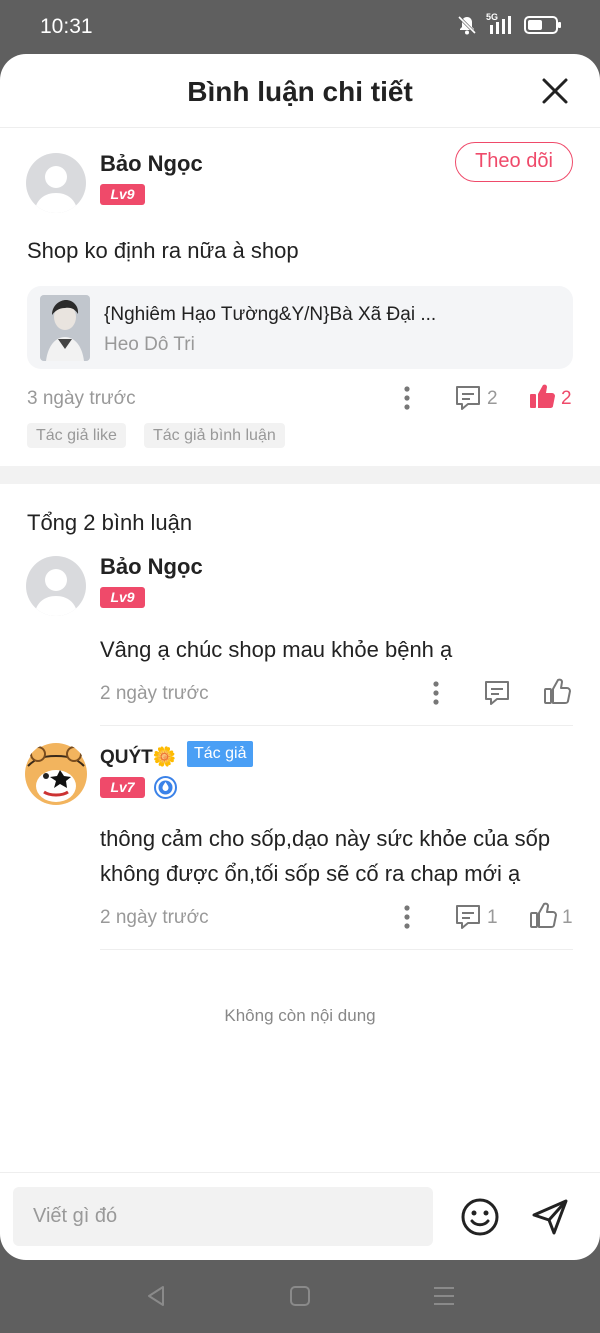 This screenshot has width=600, height=1333. I want to click on follow-button: Theo dõi, so click(514, 162).